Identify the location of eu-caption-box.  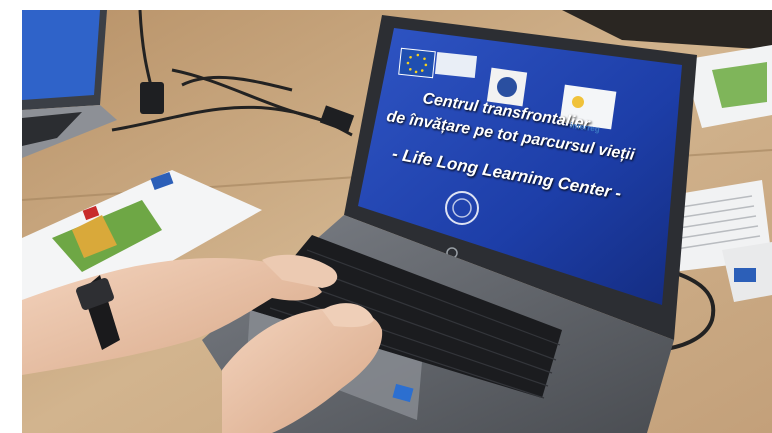
(456, 65).